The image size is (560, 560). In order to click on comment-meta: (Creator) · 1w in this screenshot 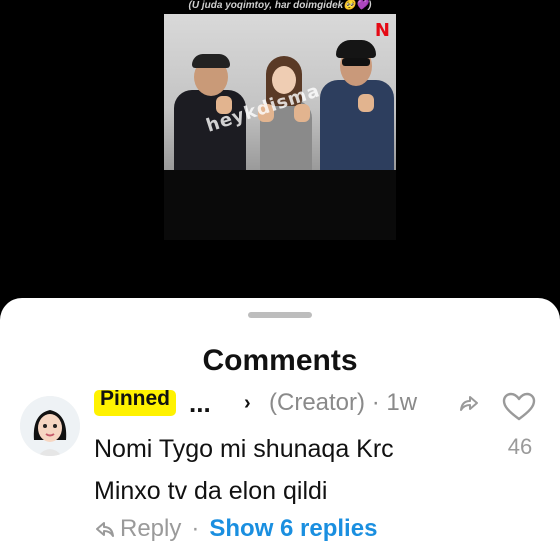, I will do `click(343, 402)`.